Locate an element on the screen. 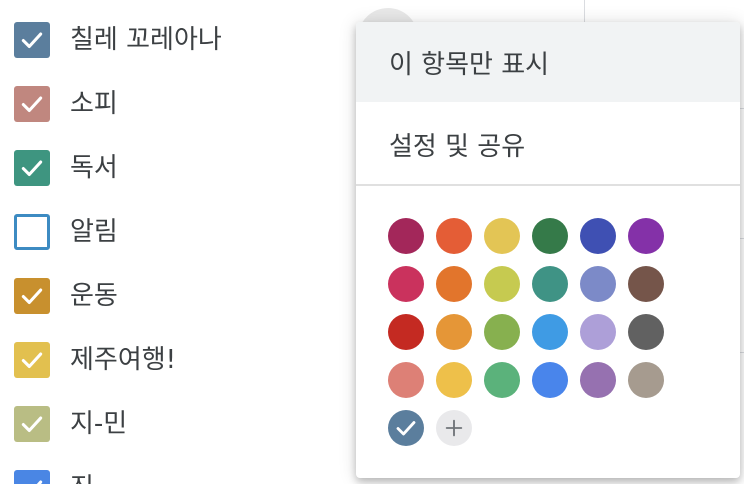 This screenshot has width=744, height=484. calendar-item: 독서 is located at coordinates (66, 168).